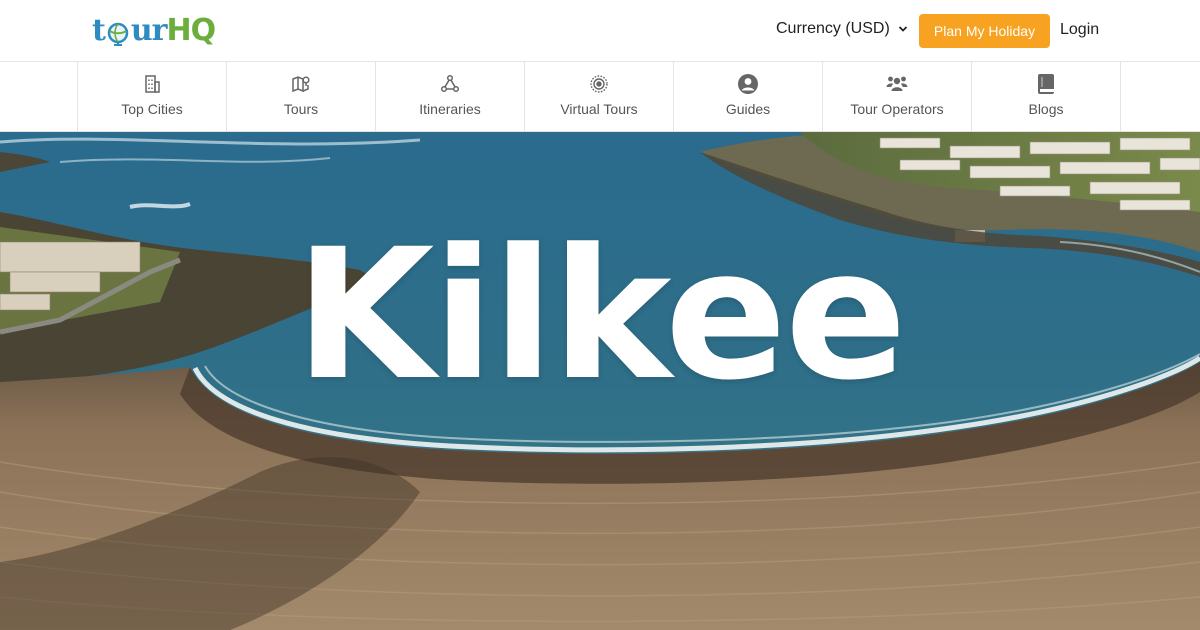 This screenshot has width=1200, height=630. I want to click on user-circle-icon, so click(748, 84).